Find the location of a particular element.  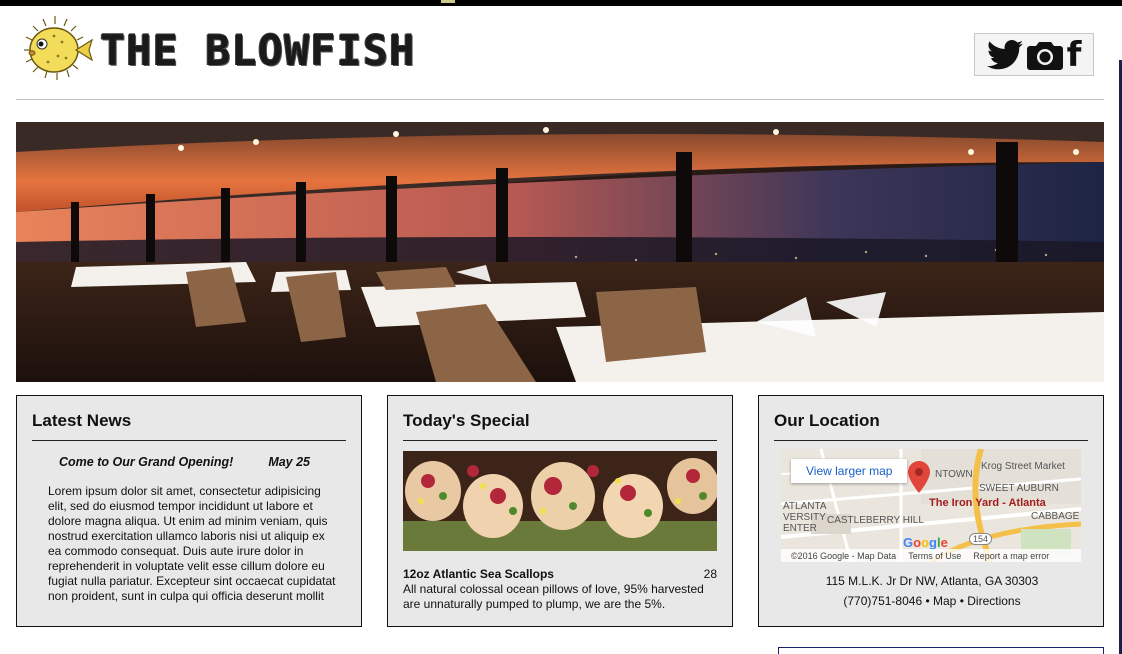

header-divider is located at coordinates (560, 99).